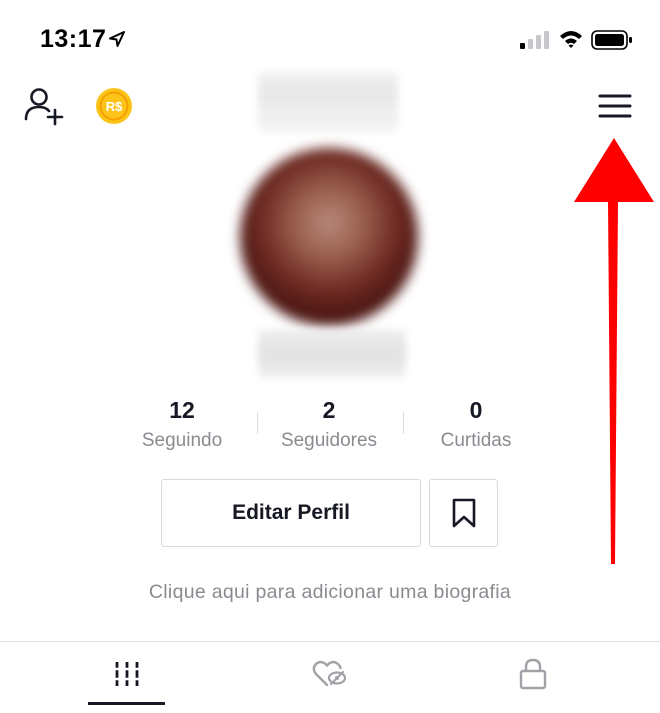  I want to click on signal-icon, so click(534, 40).